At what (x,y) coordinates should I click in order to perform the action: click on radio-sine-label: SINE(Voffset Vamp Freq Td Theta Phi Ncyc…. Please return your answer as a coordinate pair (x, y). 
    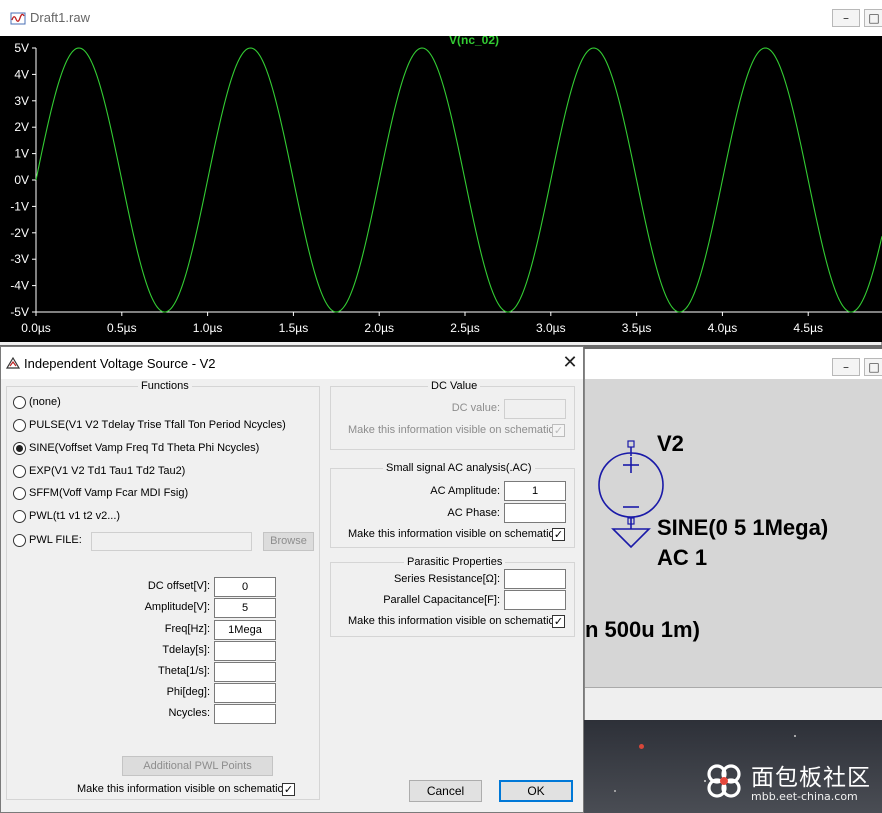
    Looking at the image, I should click on (144, 448).